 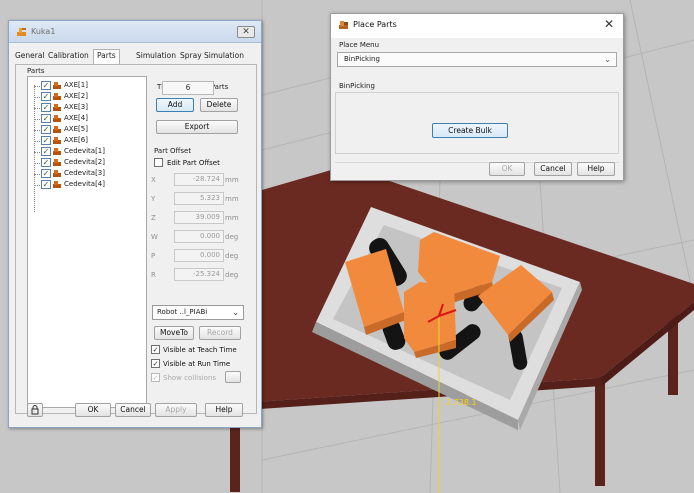 I want to click on offset-z-field: 39.009, so click(x=199, y=217).